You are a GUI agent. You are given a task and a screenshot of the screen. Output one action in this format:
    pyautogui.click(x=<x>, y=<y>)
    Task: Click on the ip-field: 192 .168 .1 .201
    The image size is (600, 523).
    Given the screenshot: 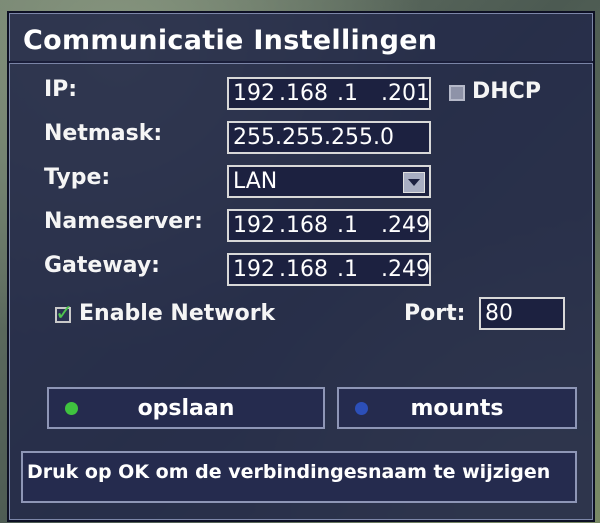 What is the action you would take?
    pyautogui.click(x=329, y=93)
    